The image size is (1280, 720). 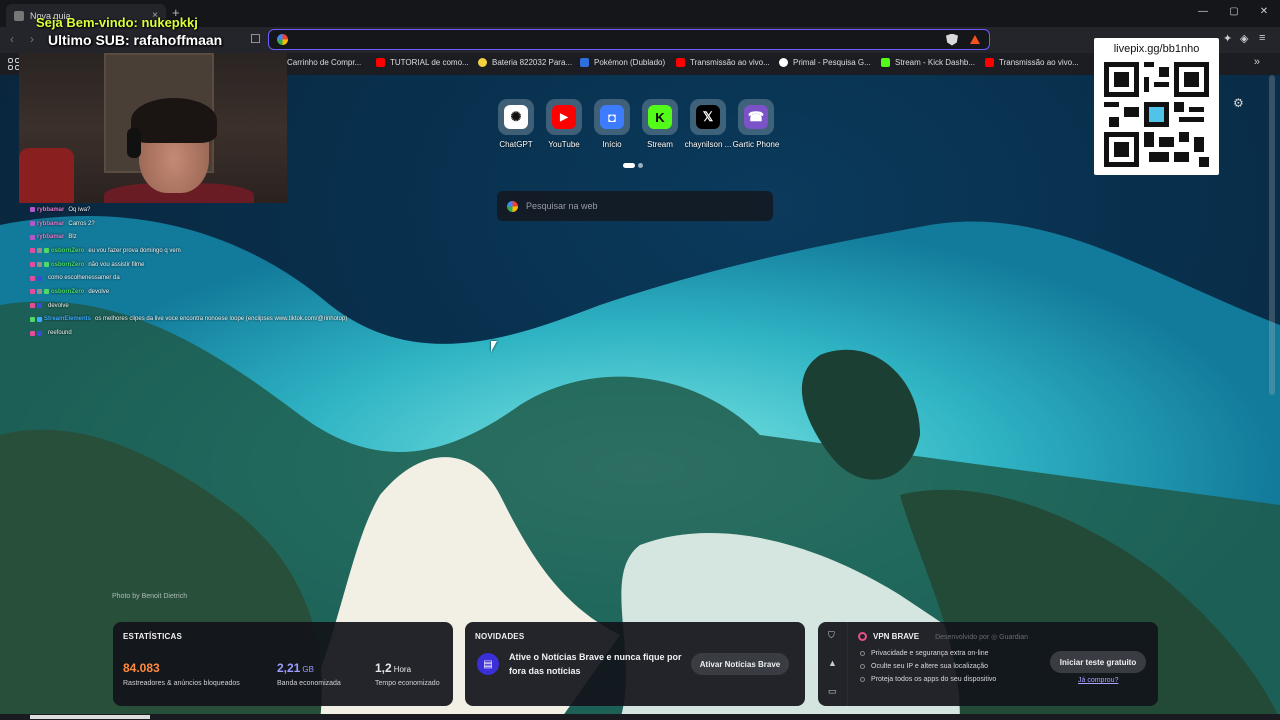 What do you see at coordinates (190, 333) in the screenshot?
I see `chat-message: reefound` at bounding box center [190, 333].